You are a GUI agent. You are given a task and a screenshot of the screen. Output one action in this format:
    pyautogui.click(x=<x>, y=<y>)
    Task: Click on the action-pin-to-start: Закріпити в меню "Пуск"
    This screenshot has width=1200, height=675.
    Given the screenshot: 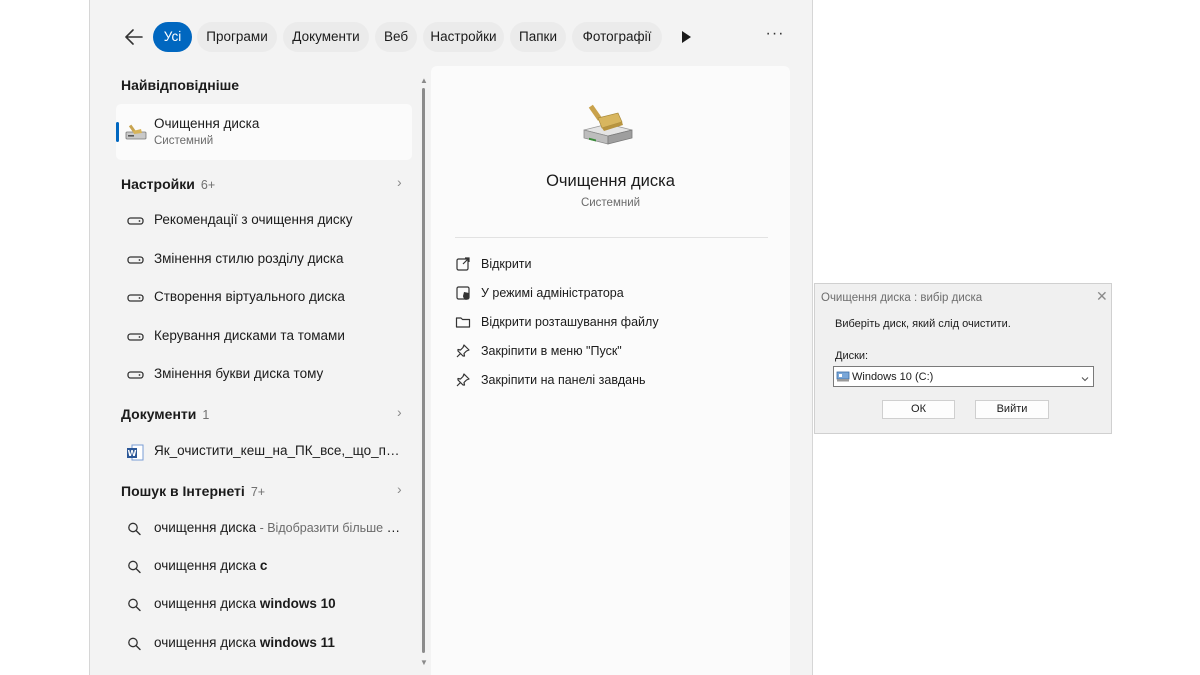 What is the action you would take?
    pyautogui.click(x=605, y=352)
    